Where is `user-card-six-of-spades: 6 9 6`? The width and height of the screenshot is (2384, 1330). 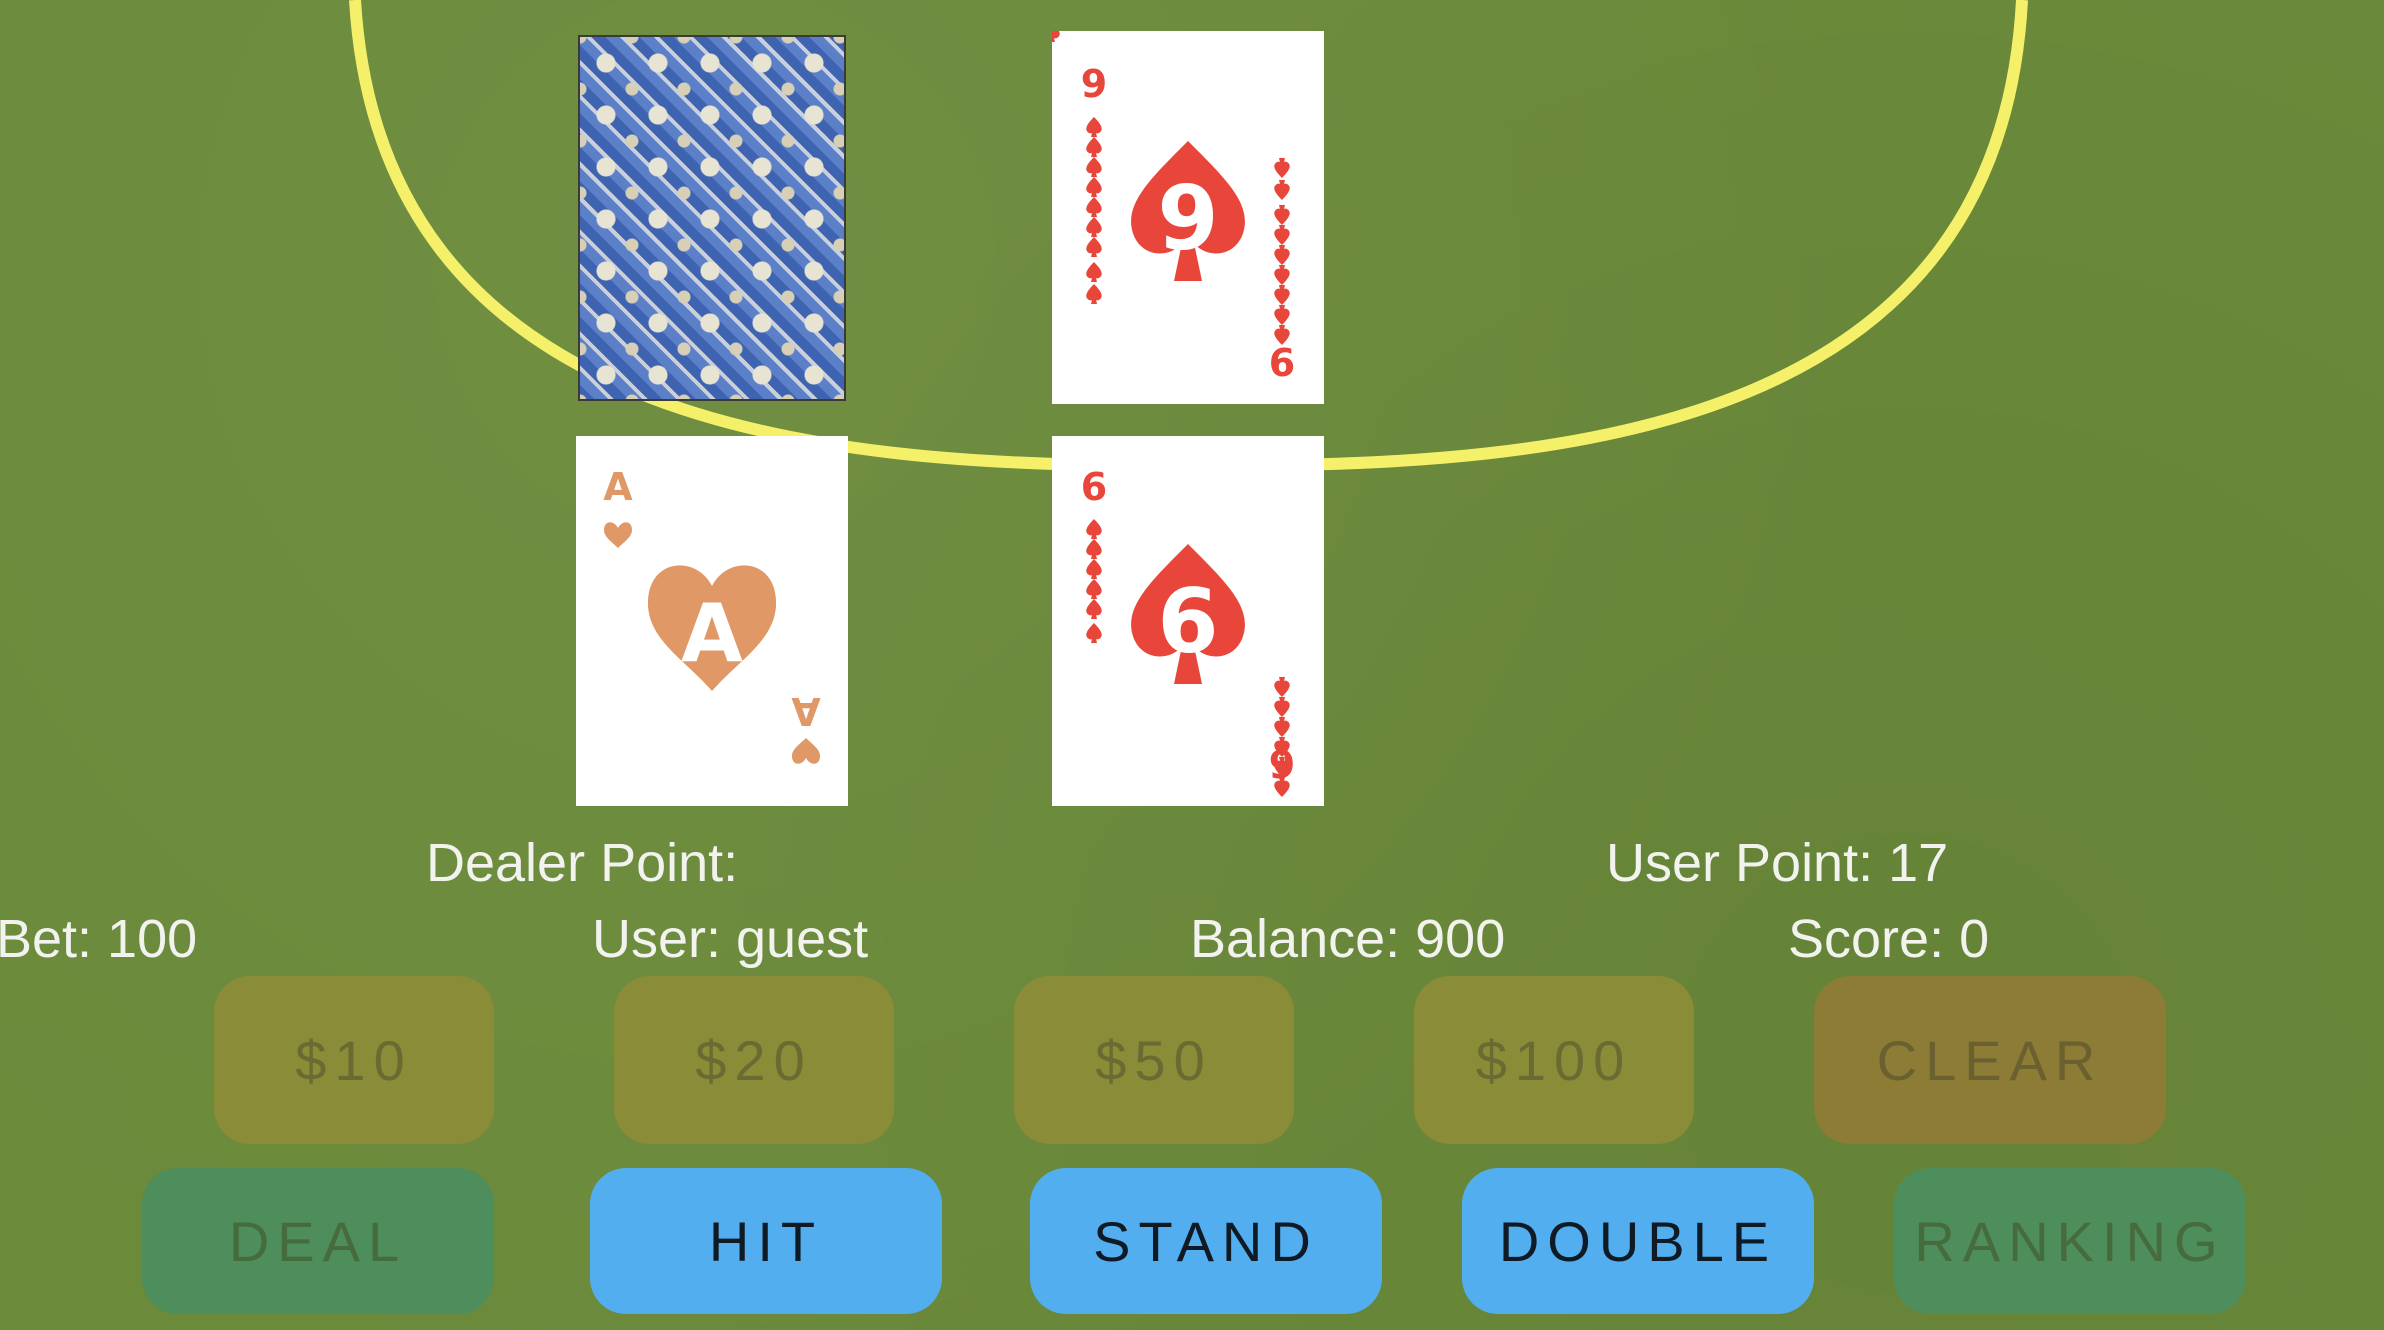
user-card-six-of-spades: 6 9 6 is located at coordinates (1188, 621).